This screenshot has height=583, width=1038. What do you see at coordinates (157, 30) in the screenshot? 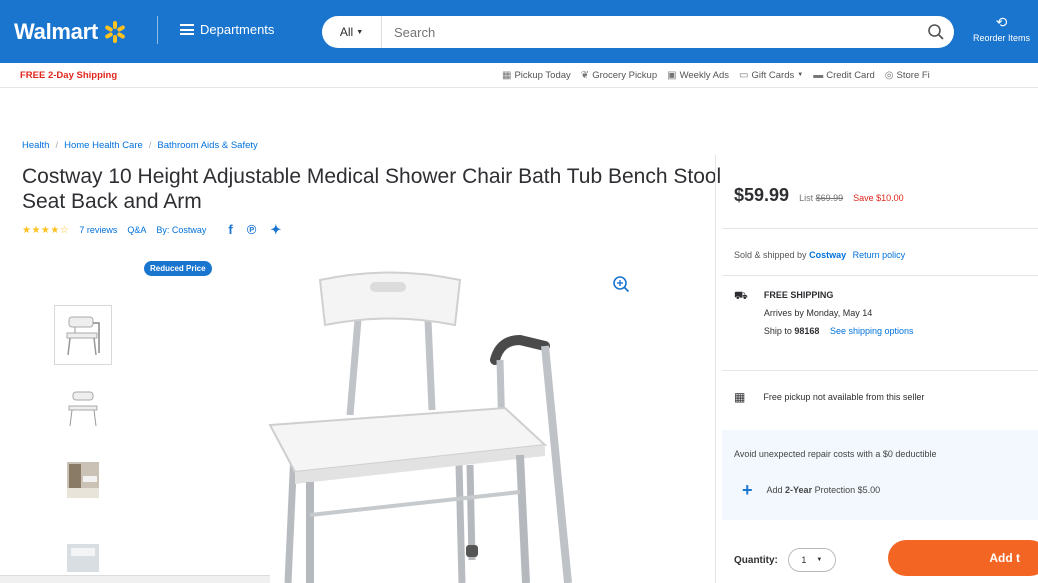
I see `header-divider` at bounding box center [157, 30].